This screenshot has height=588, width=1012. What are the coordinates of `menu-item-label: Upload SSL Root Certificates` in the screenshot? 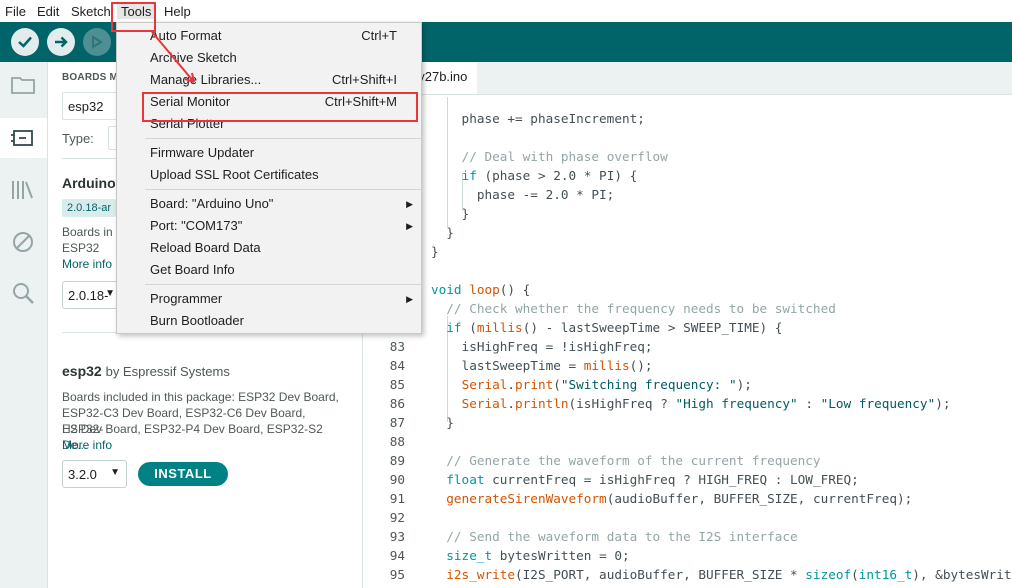 It's located at (234, 174).